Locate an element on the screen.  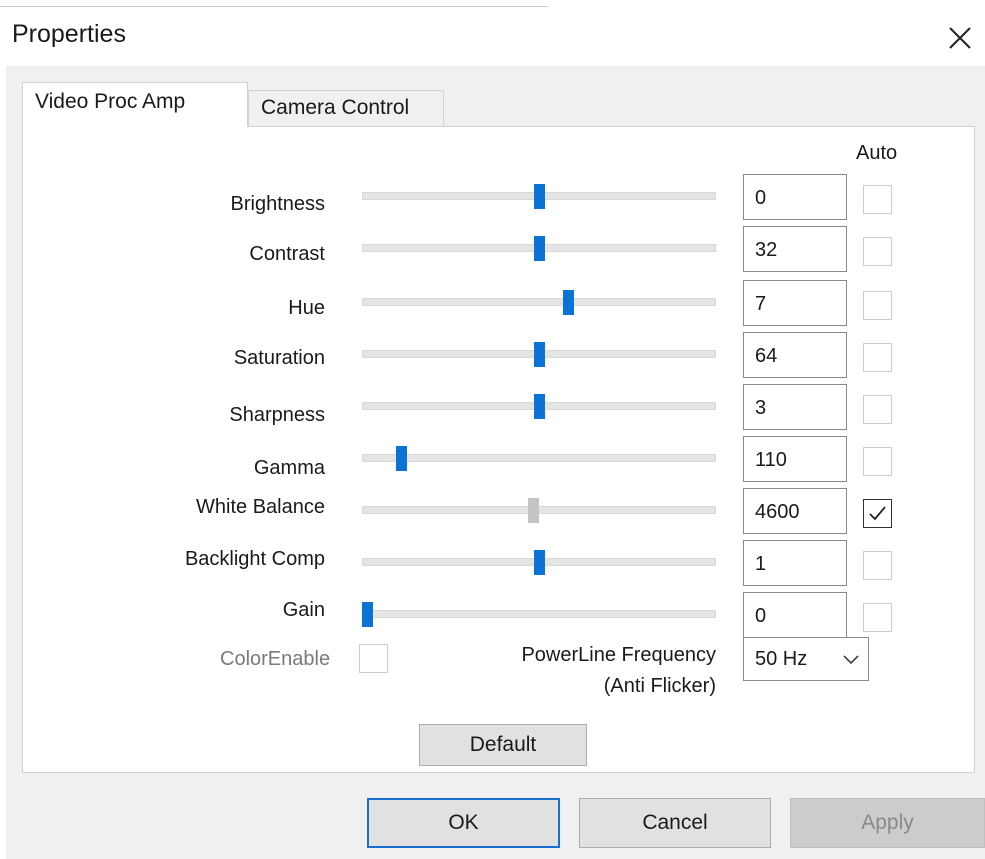
tab-camera-control: Camera Control is located at coordinates (346, 109).